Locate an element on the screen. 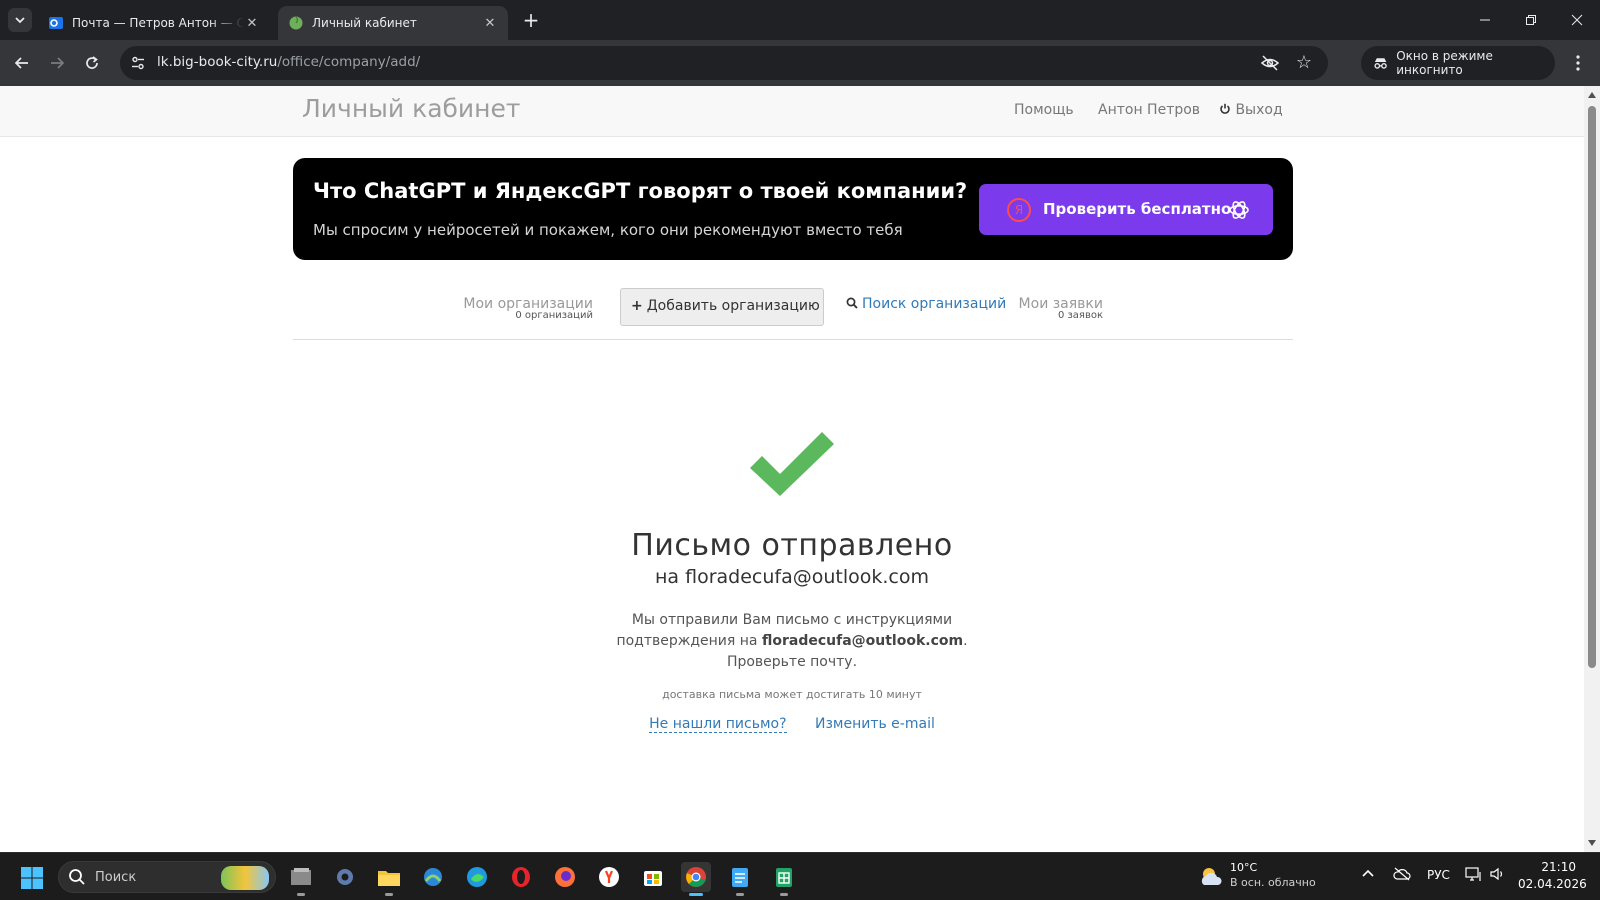  more-vert-icon is located at coordinates (1578, 63).